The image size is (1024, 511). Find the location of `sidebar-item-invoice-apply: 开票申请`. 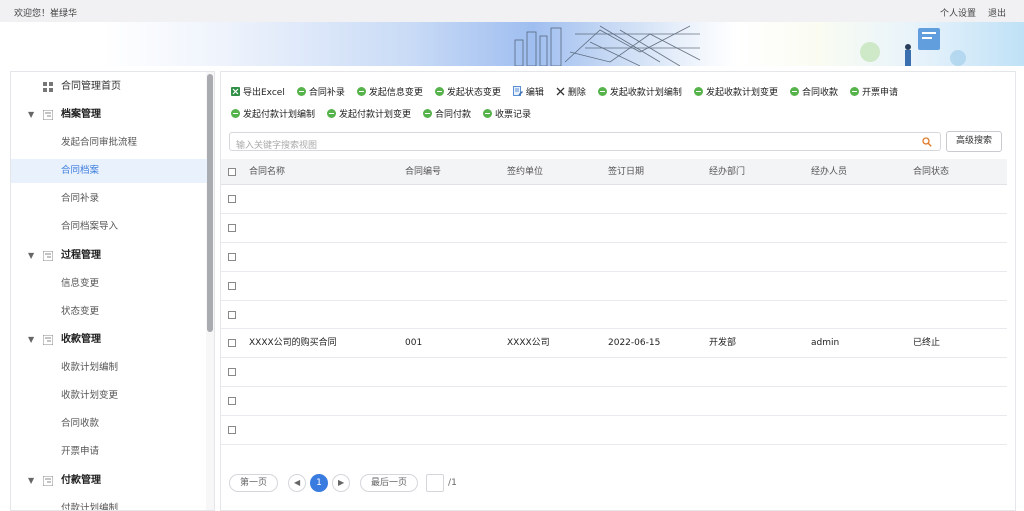

sidebar-item-invoice-apply: 开票申请 is located at coordinates (109, 452).